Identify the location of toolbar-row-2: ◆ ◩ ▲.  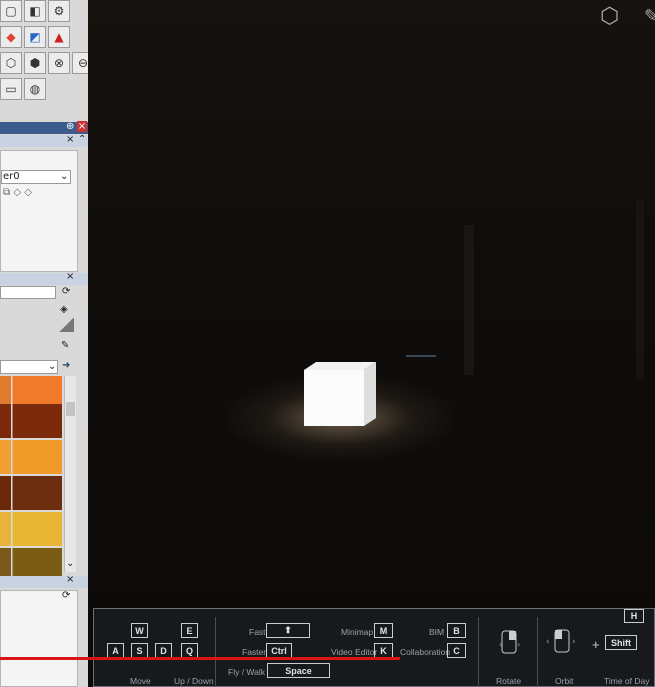
(35, 38).